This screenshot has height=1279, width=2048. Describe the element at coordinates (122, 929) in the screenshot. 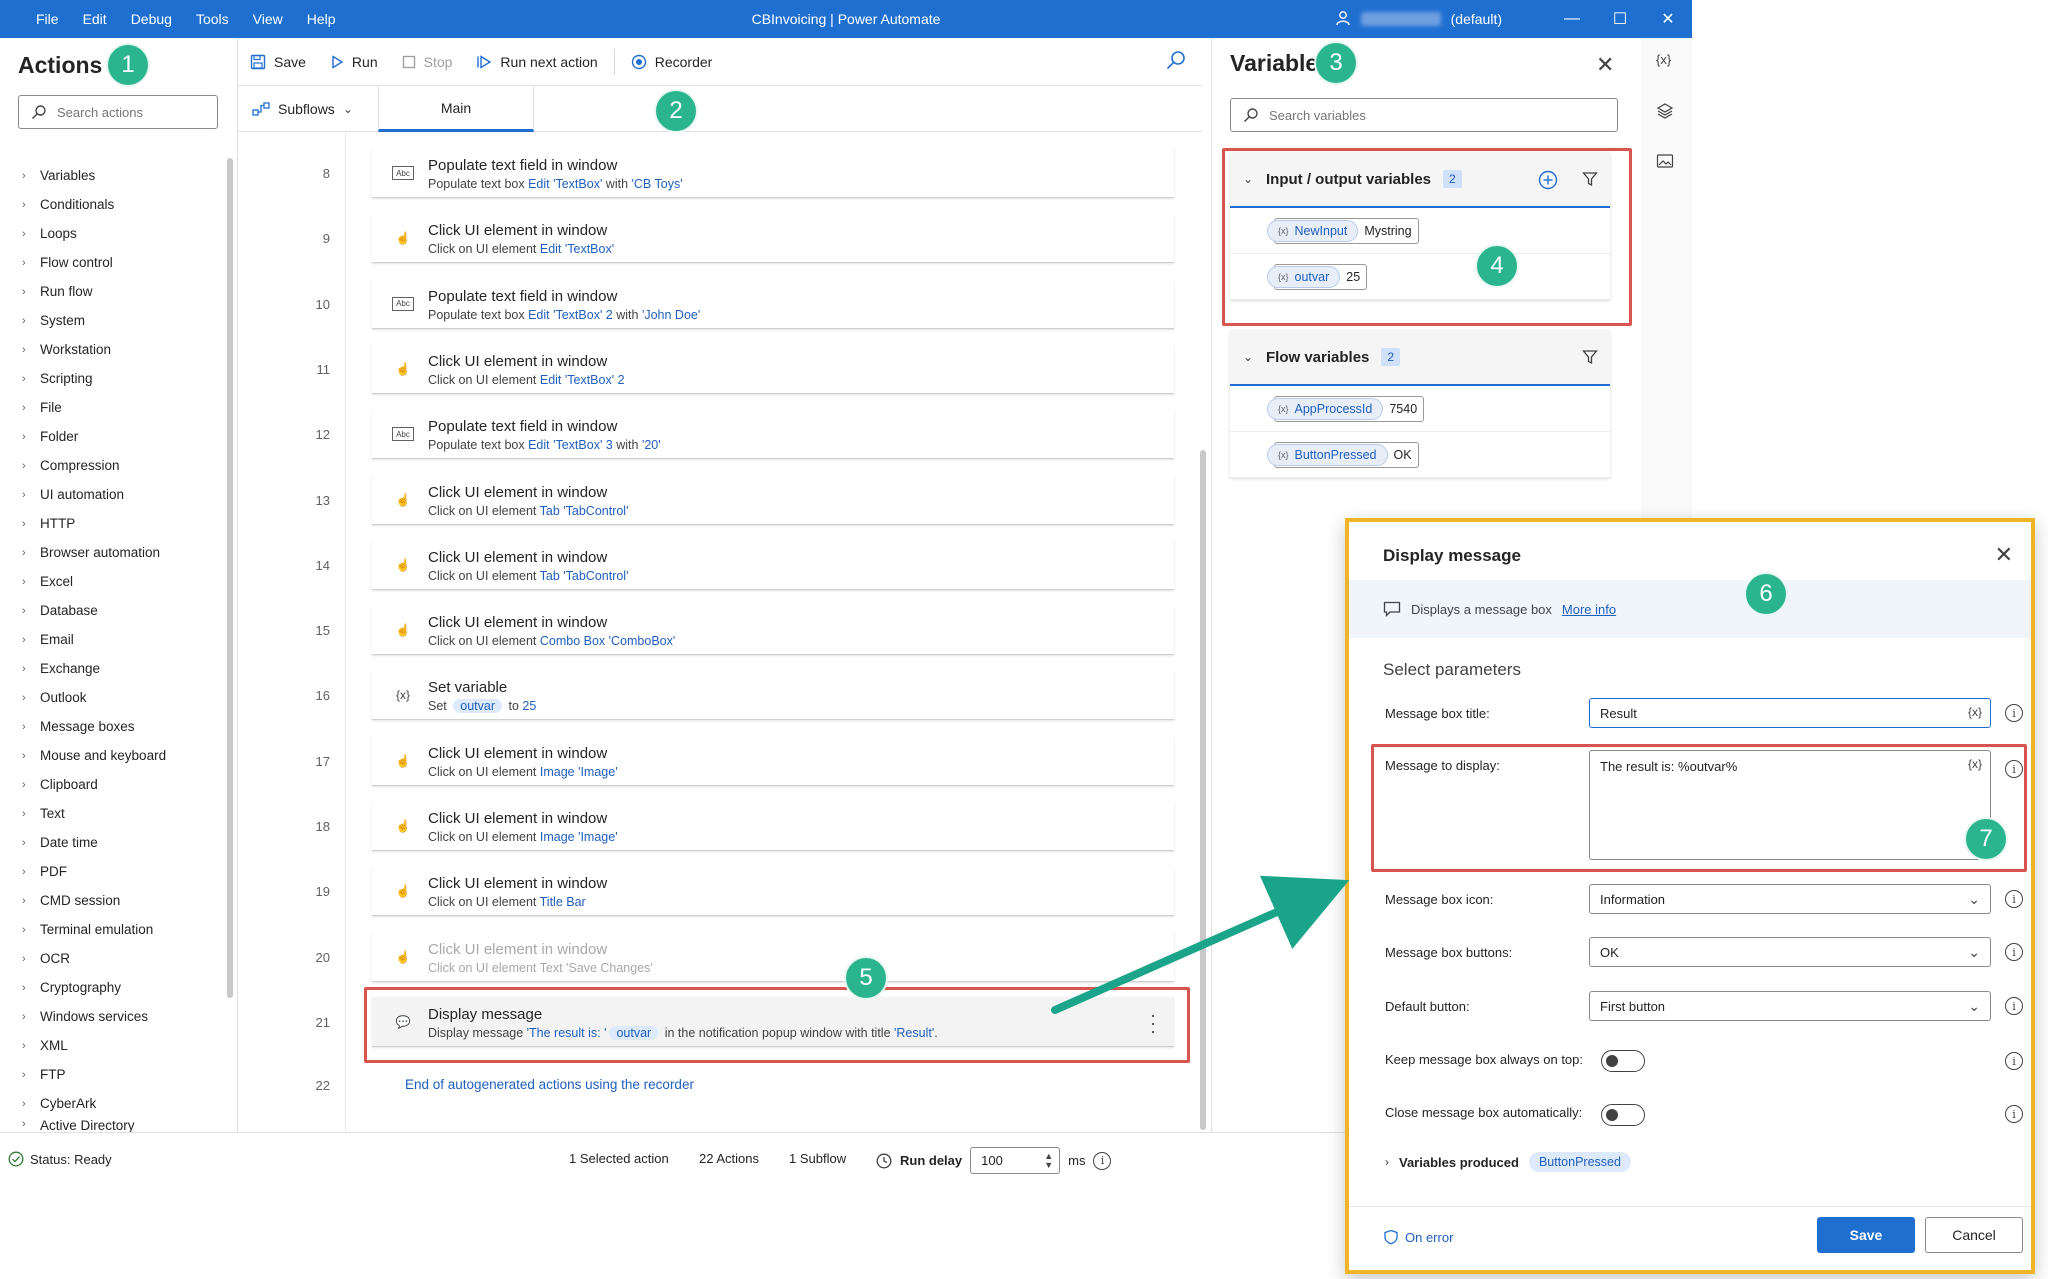

I see `action-category: › Terminal emulation` at that location.